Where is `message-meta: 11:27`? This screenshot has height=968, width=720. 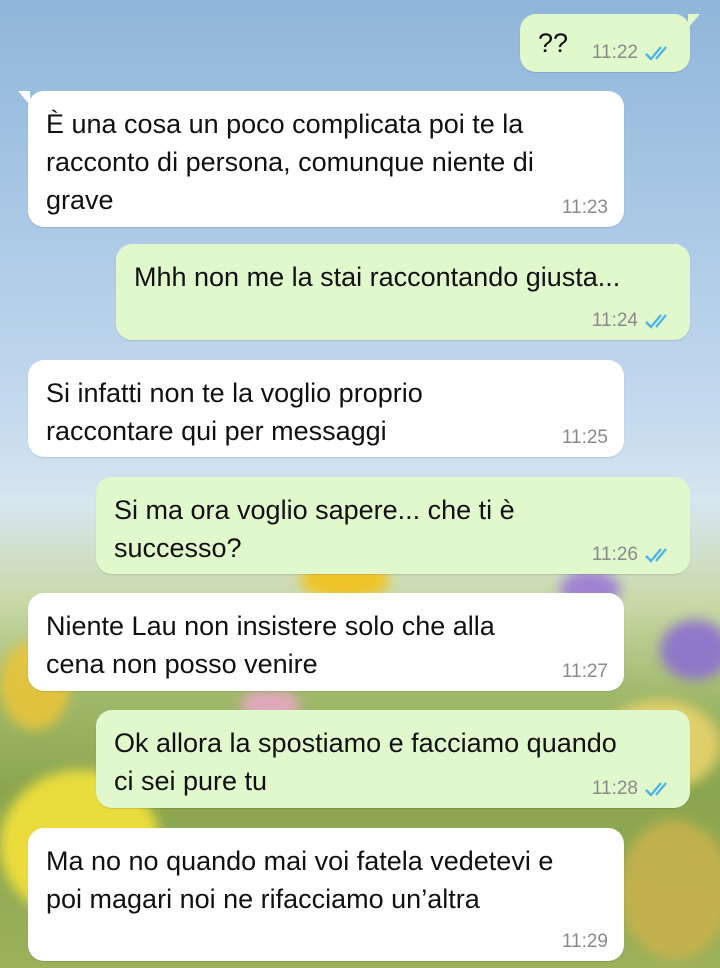 message-meta: 11:27 is located at coordinates (585, 672).